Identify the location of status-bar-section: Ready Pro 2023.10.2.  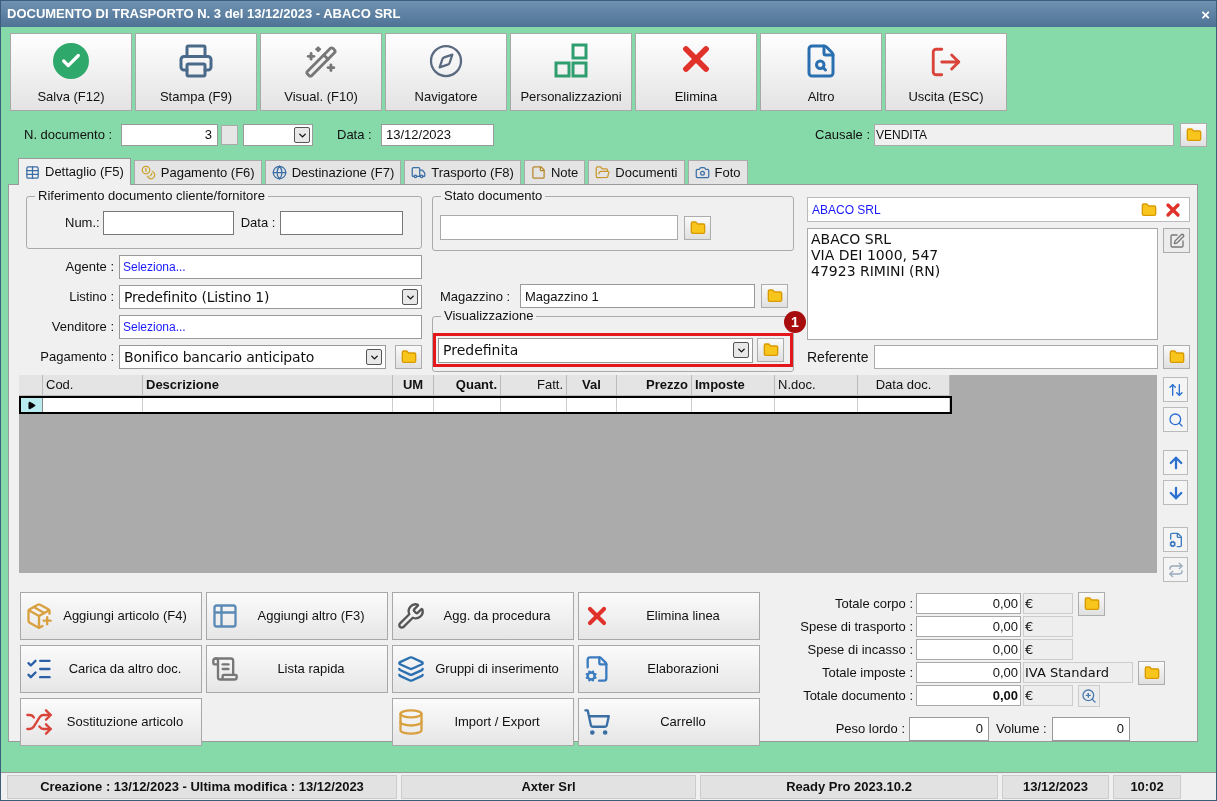
(849, 786).